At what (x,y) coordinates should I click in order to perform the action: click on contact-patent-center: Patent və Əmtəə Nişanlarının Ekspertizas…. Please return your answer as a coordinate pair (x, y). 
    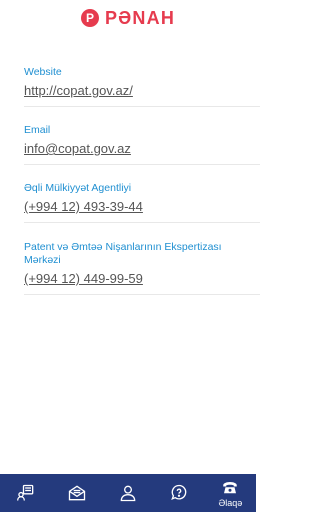
    Looking at the image, I should click on (142, 268).